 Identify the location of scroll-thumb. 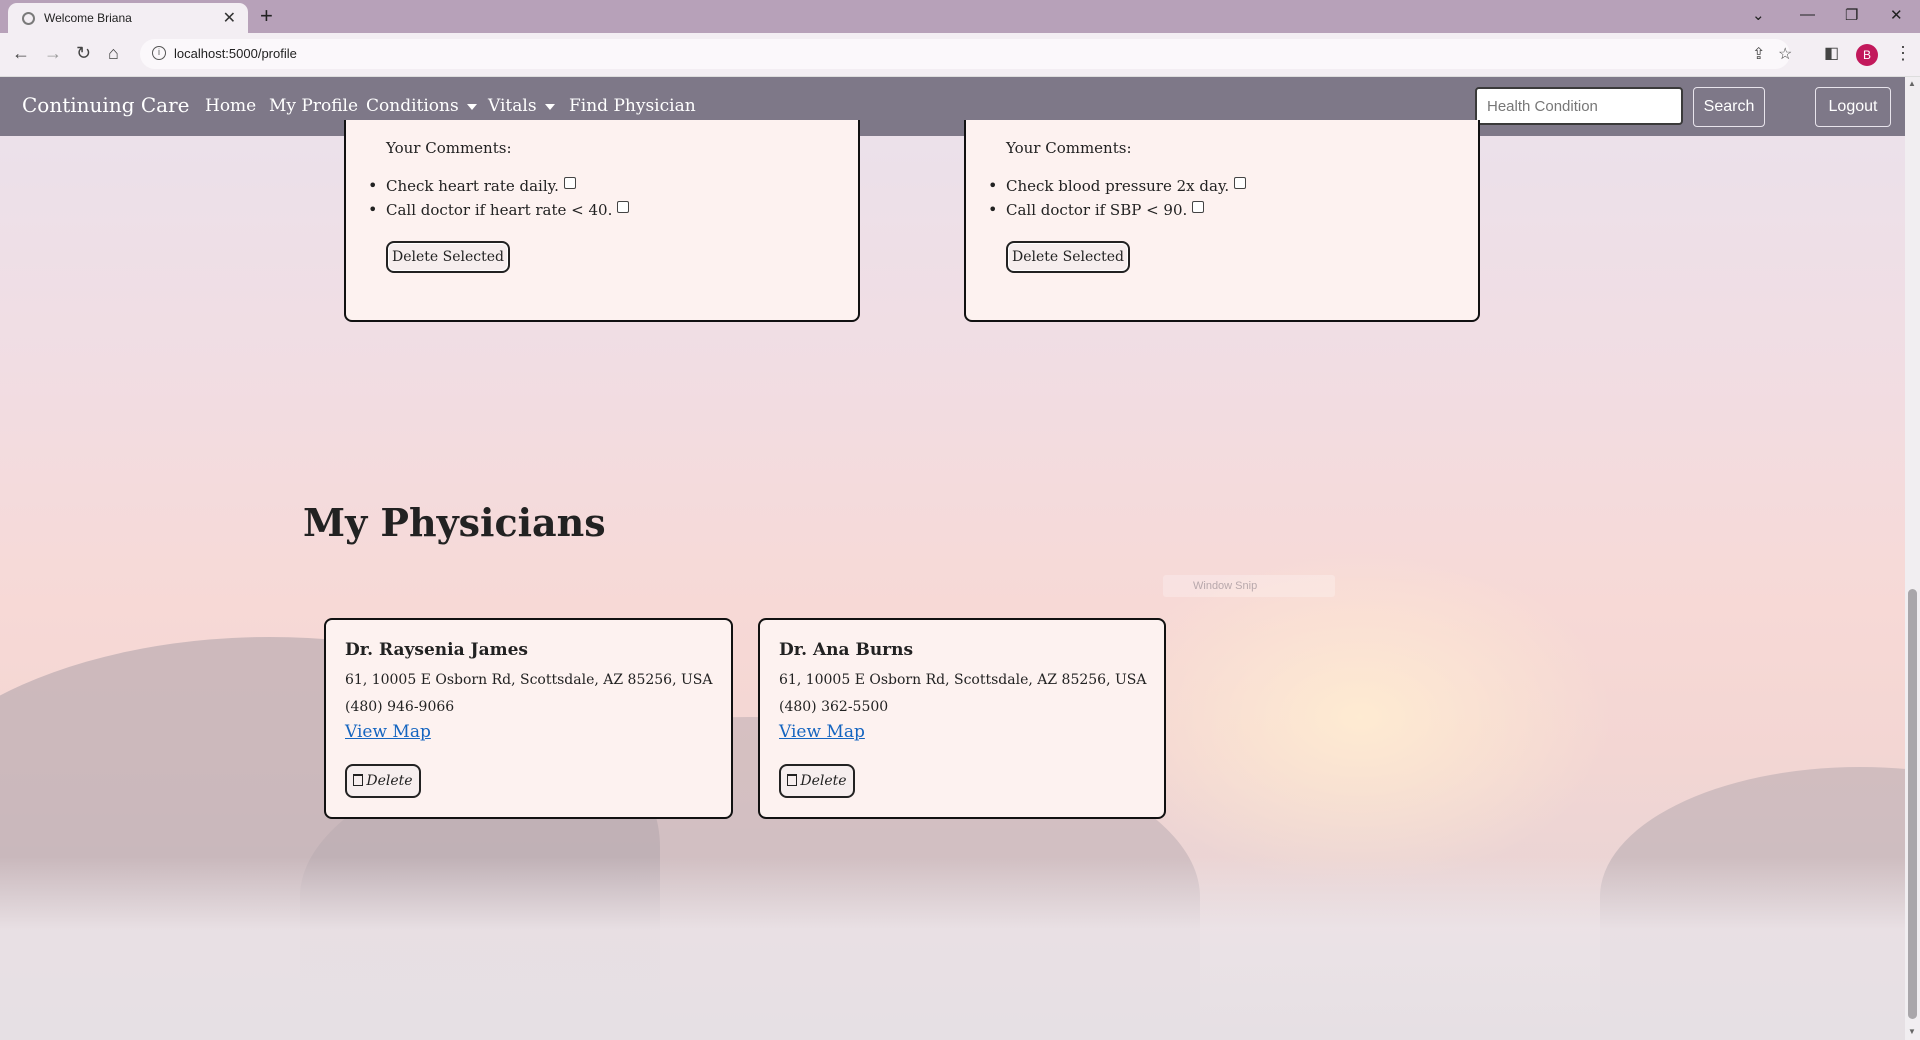
(1912, 804).